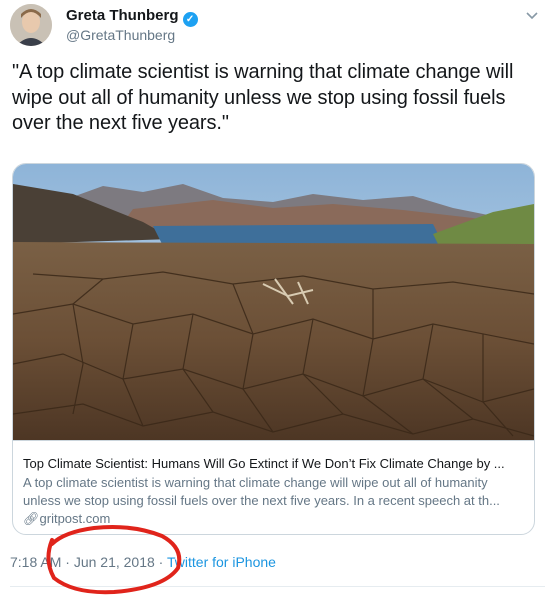  I want to click on display-name-text: Greta Thunberg, so click(122, 15).